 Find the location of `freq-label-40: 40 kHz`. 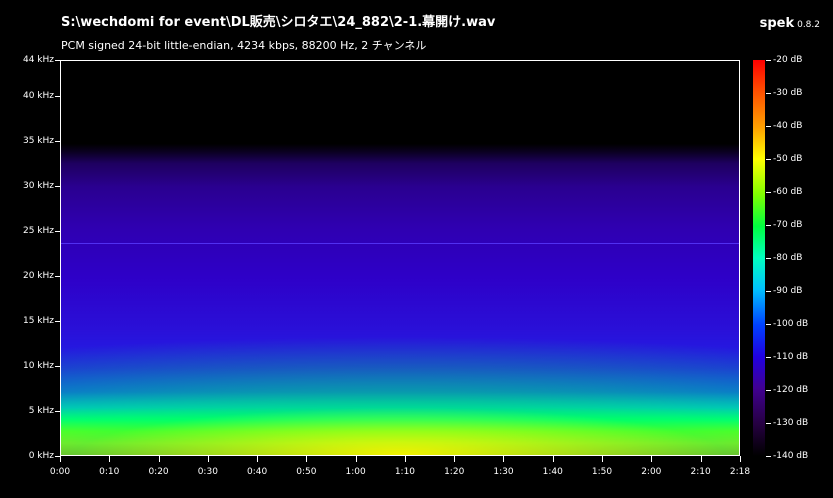

freq-label-40: 40 kHz is located at coordinates (38, 96).